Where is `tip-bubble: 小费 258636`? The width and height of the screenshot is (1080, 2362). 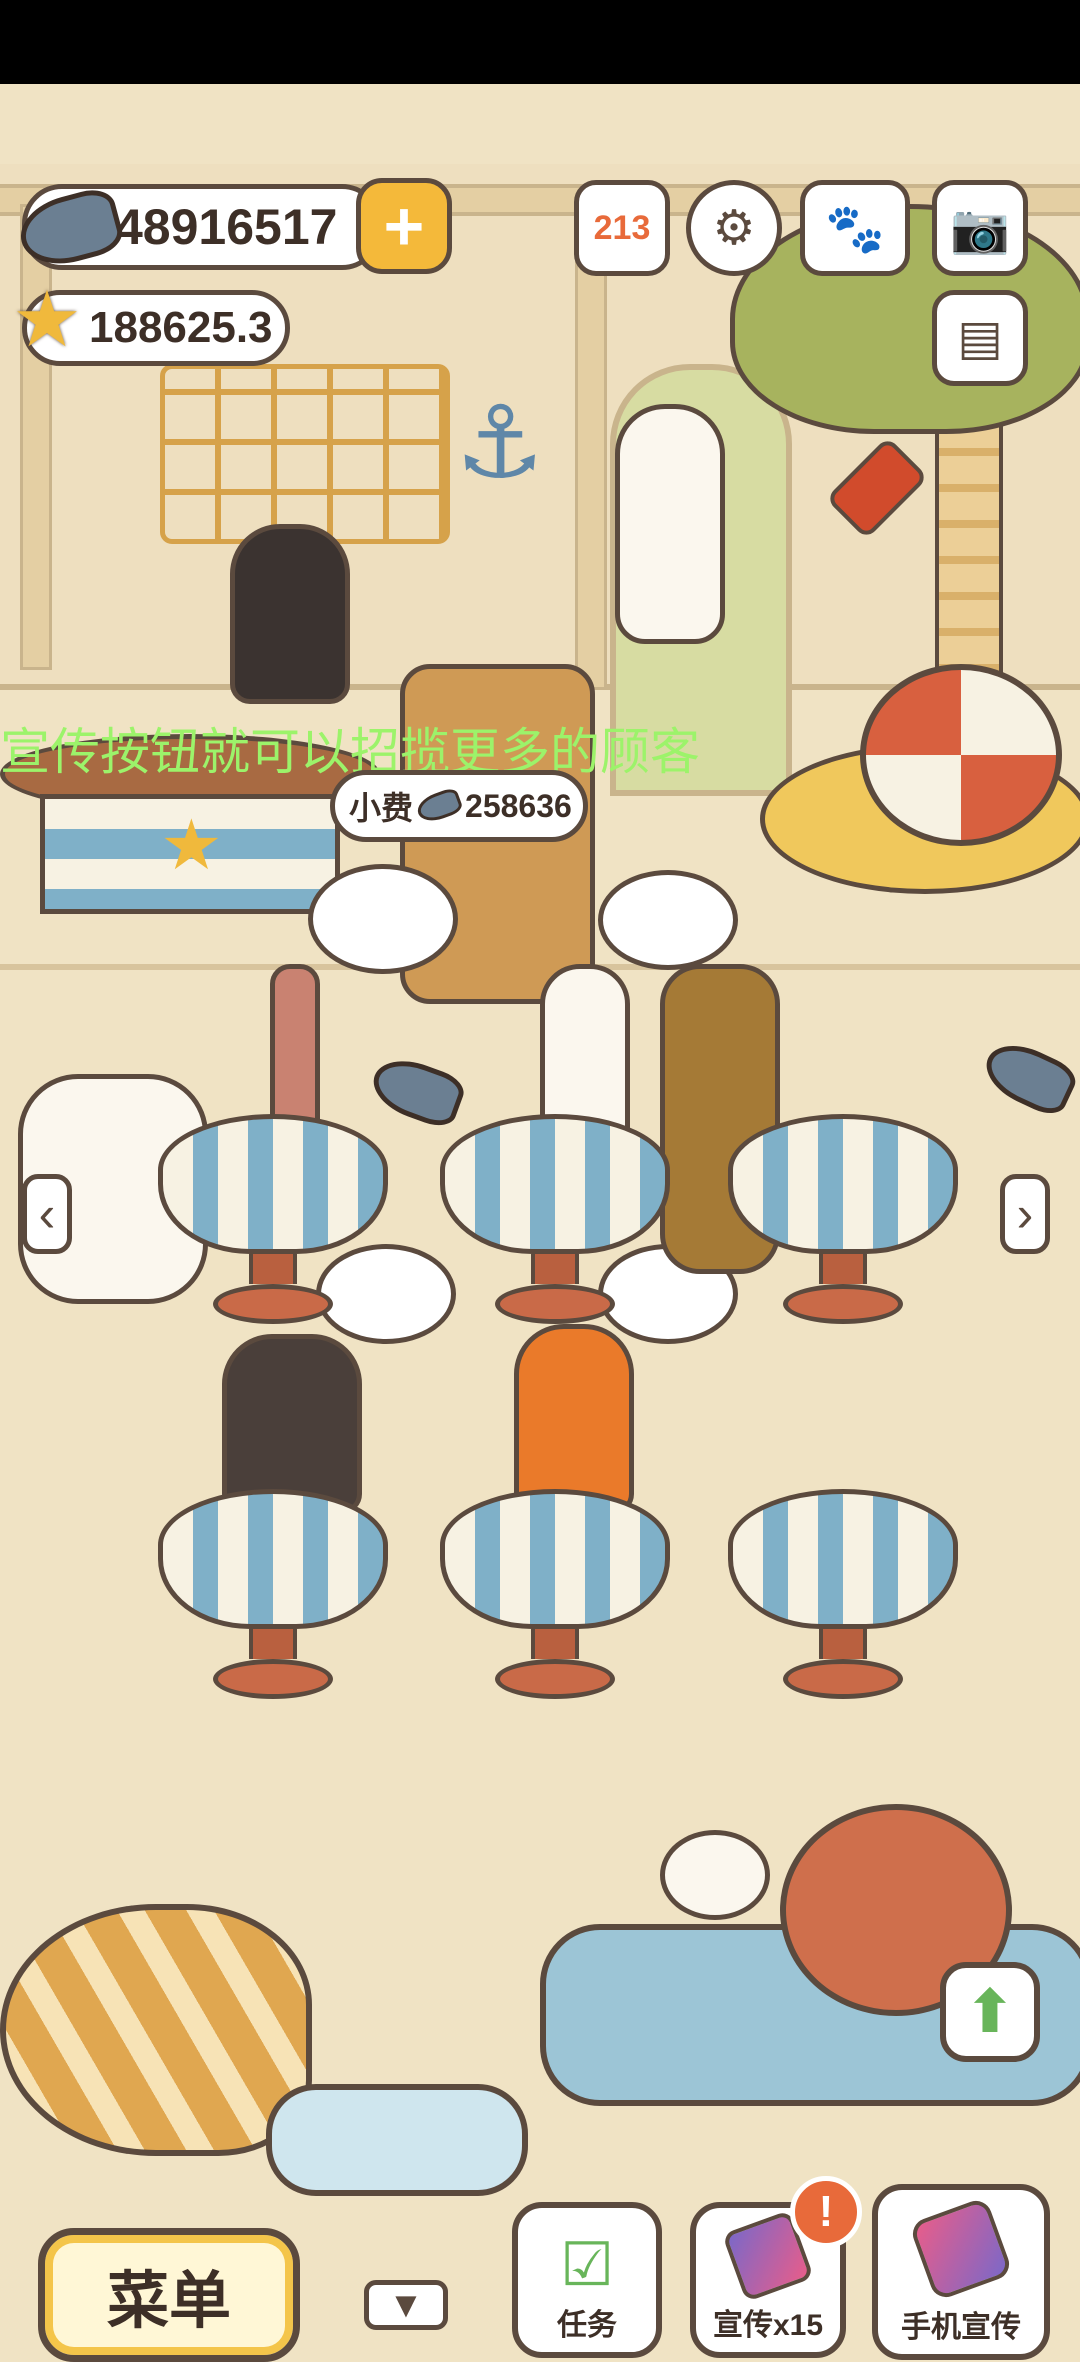 tip-bubble: 小费 258636 is located at coordinates (459, 806).